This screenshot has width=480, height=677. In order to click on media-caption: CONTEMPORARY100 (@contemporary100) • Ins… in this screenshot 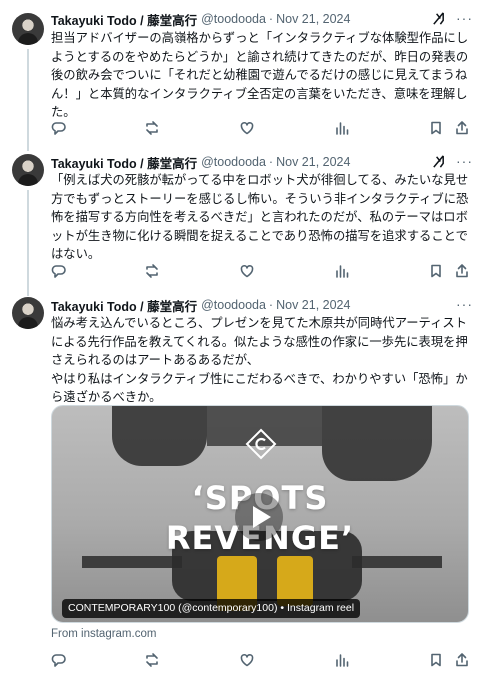, I will do `click(211, 608)`.